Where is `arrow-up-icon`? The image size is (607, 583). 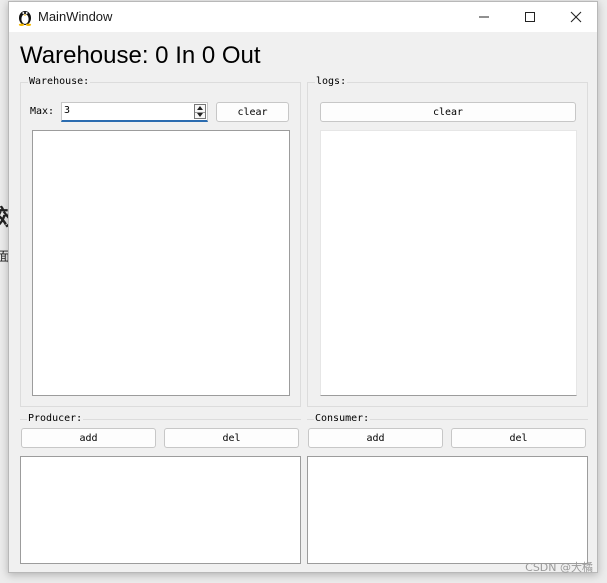
arrow-up-icon is located at coordinates (200, 108).